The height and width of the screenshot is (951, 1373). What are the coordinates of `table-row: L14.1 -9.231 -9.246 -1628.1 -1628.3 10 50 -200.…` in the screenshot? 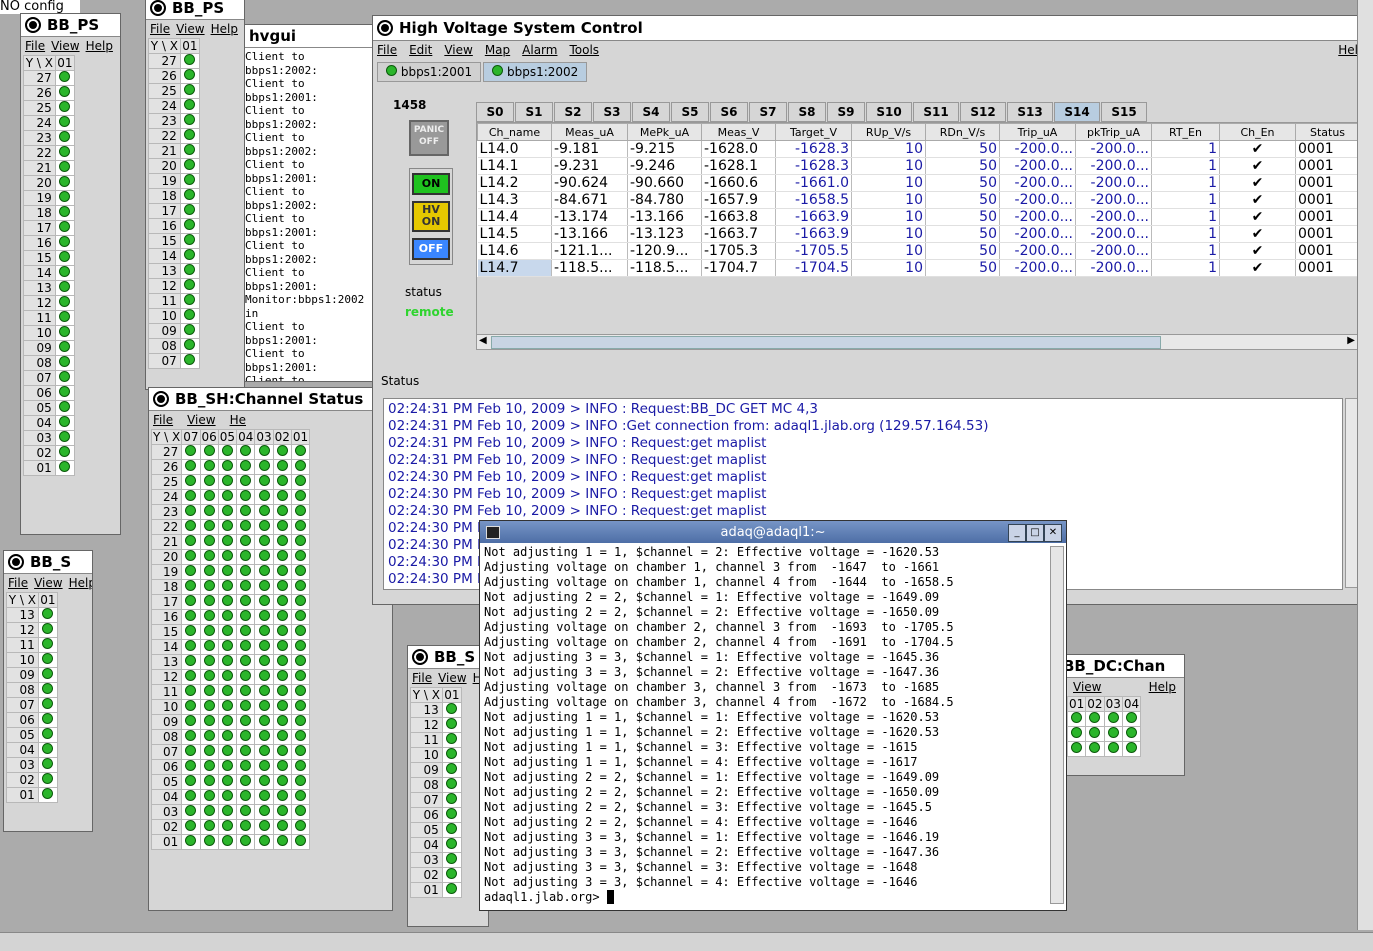 It's located at (917, 166).